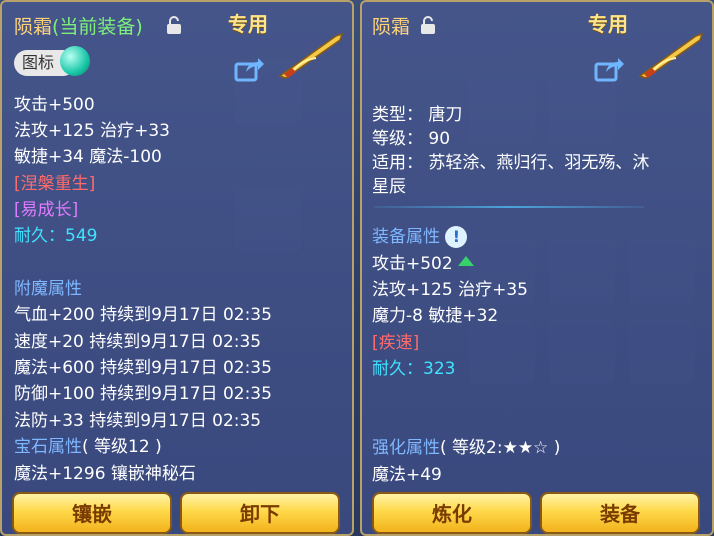 The height and width of the screenshot is (536, 714). What do you see at coordinates (105, 474) in the screenshot?
I see `gem-stat: 魔法+1296 镶嵌神秘石` at bounding box center [105, 474].